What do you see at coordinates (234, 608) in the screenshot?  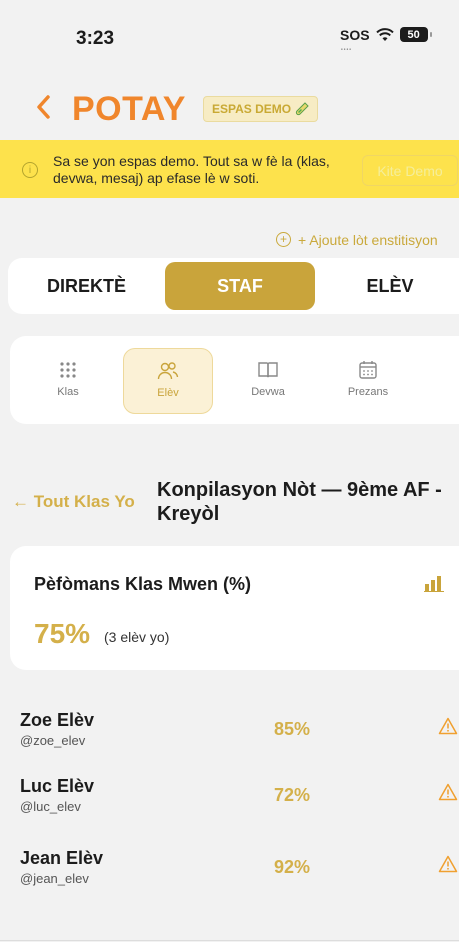 I see `performance-card: Pèfòmans Klas Mwen (%) 75% (3 elèv yo)` at bounding box center [234, 608].